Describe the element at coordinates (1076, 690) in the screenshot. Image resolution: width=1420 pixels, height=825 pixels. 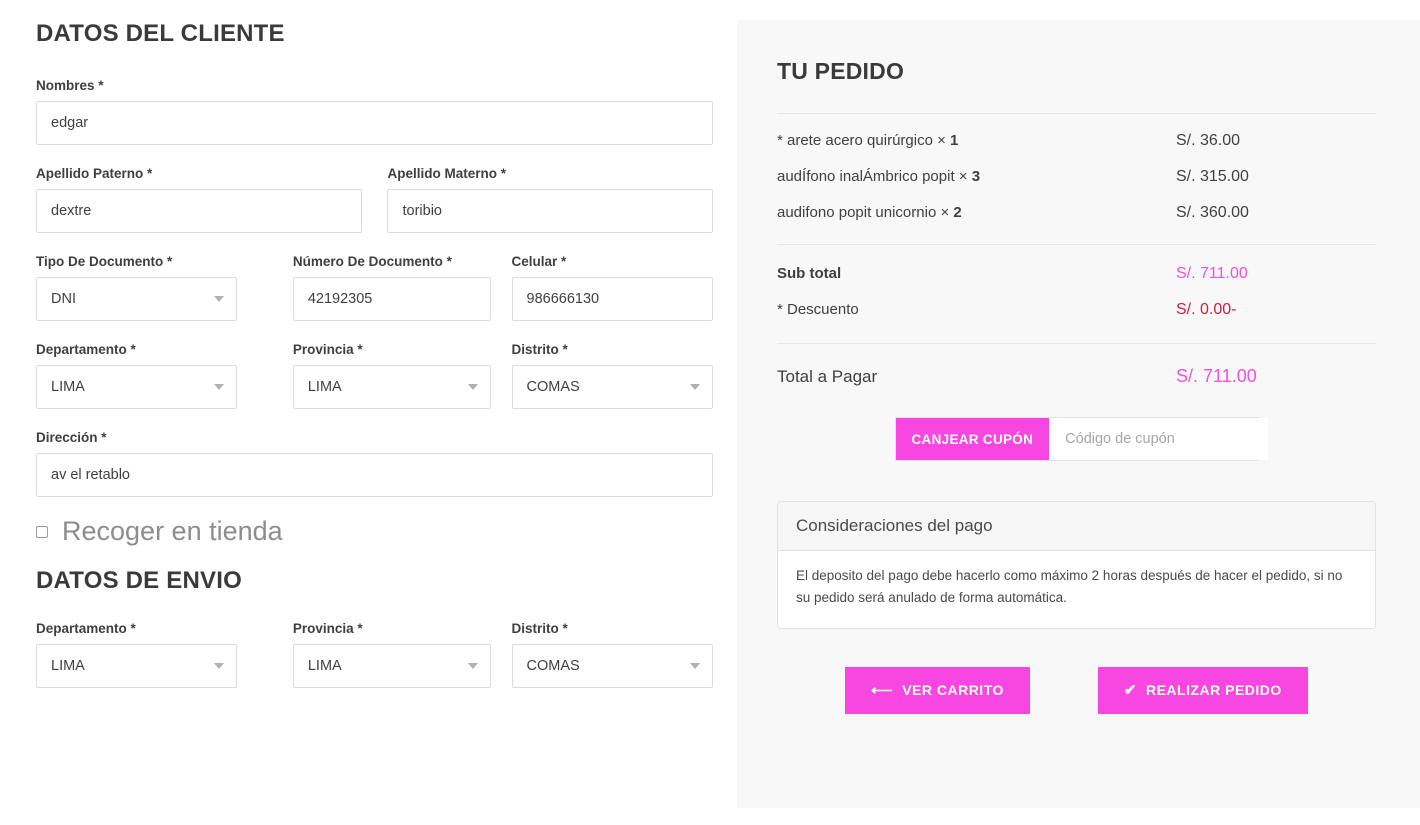
I see `order-action-buttons: ⟵ VER CARRITO ✔ REALIZAR PEDIDO` at that location.